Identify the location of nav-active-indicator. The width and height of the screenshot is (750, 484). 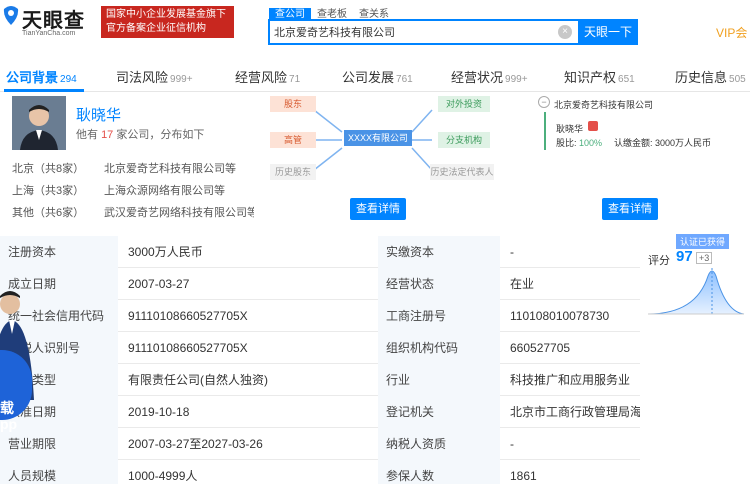
(44, 90).